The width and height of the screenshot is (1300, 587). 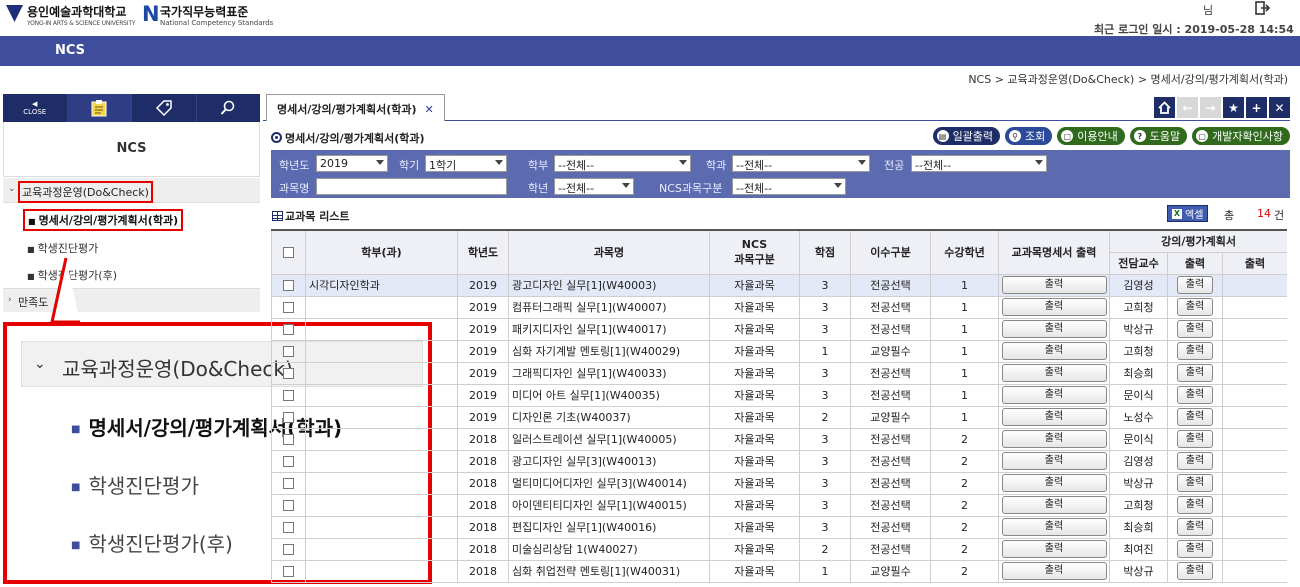 I want to click on header-select-all, so click(x=288, y=252).